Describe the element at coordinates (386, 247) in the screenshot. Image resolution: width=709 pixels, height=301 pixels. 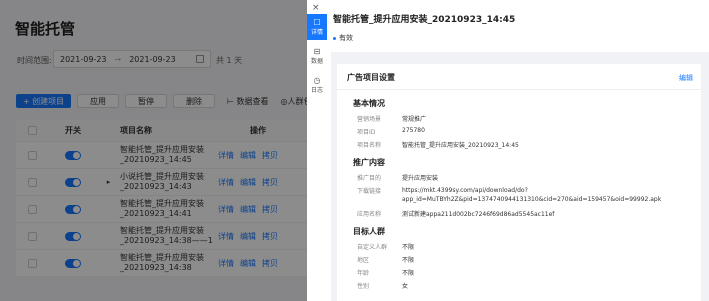
I see `field-custom-crowd: 自定义人群 不限` at that location.